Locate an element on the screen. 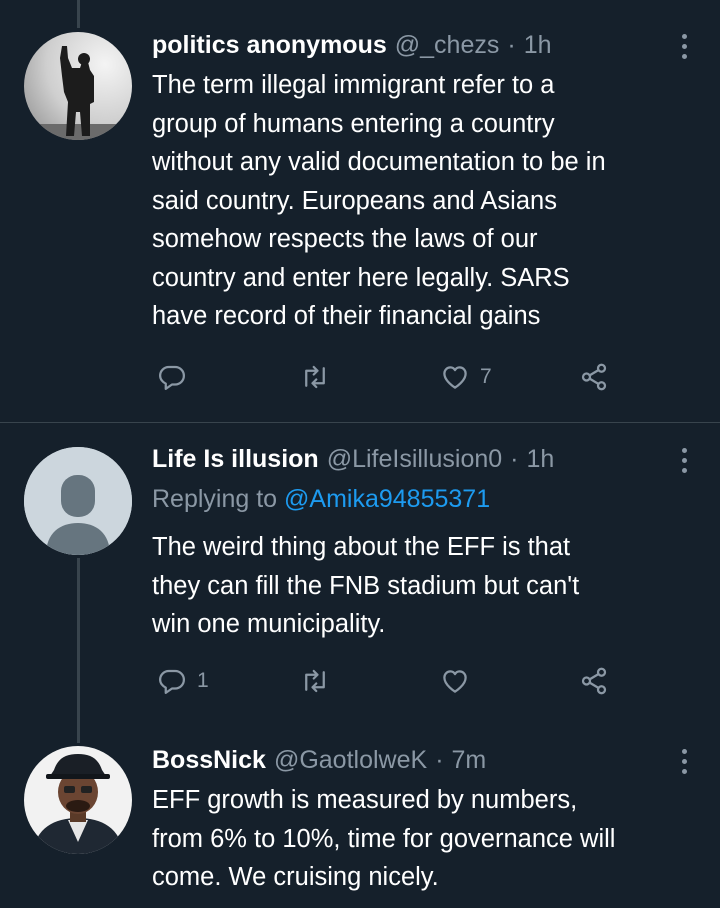  reply-count: 1 is located at coordinates (203, 680).